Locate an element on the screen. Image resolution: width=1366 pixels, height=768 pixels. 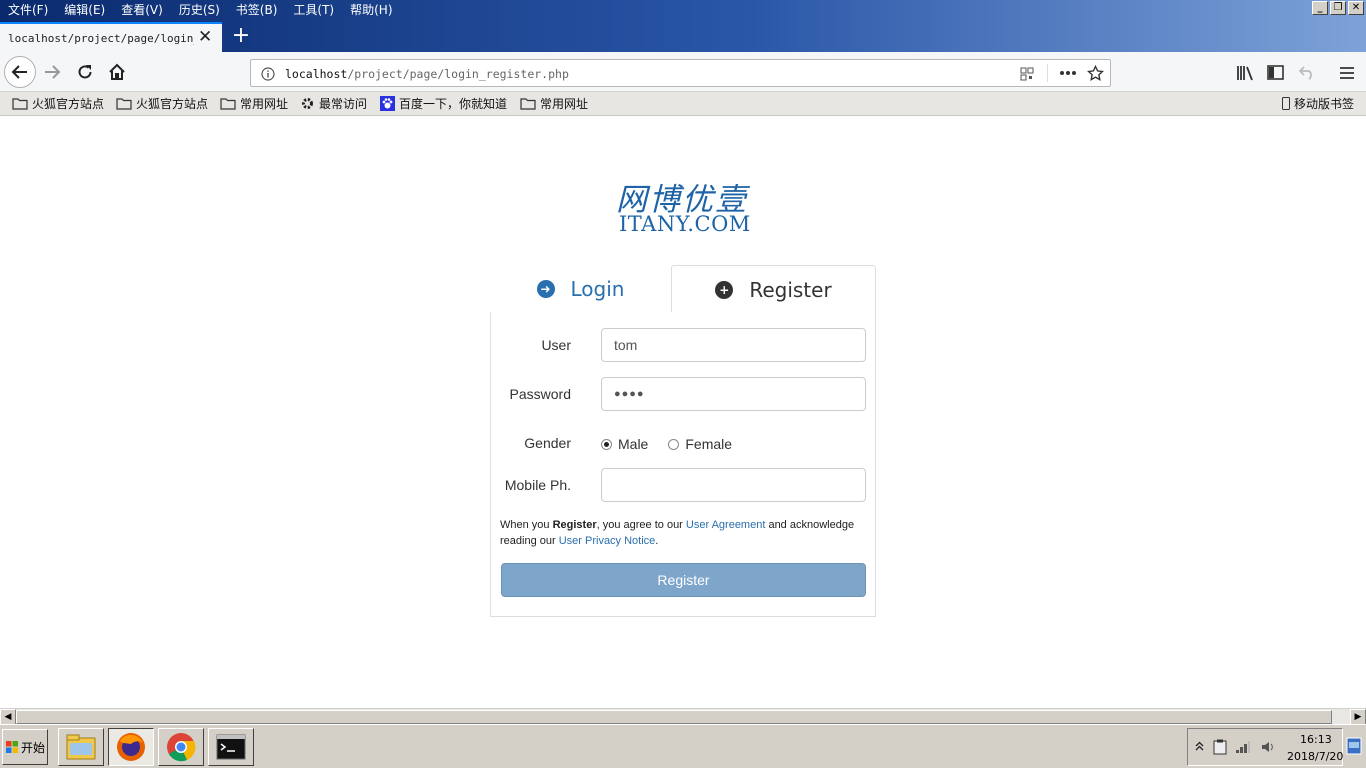
tab-register: + Register is located at coordinates (773, 289).